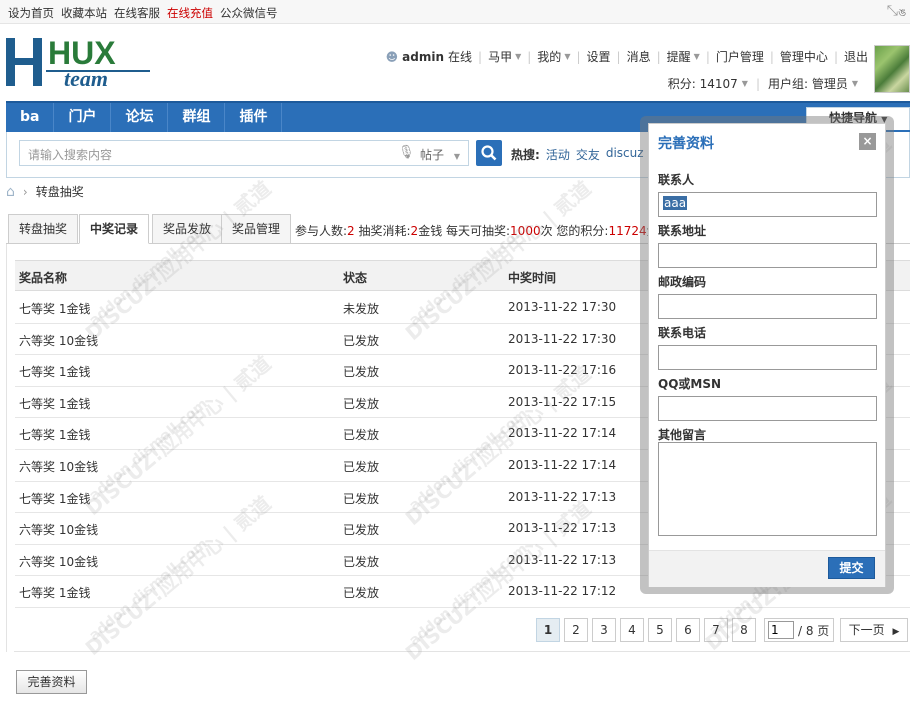  What do you see at coordinates (562, 307) in the screenshot?
I see `time-cell: 2013-11-22 17:30` at bounding box center [562, 307].